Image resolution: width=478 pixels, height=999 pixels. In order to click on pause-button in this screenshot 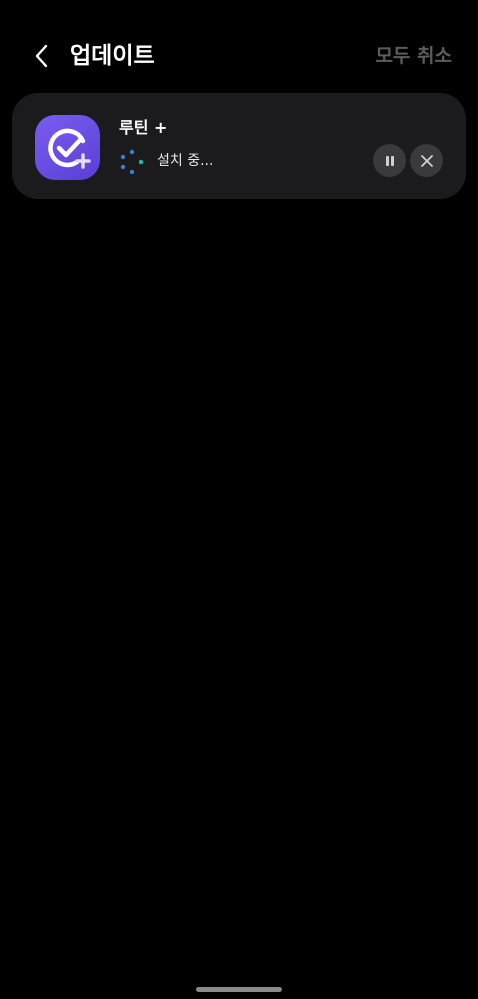, I will do `click(389, 160)`.